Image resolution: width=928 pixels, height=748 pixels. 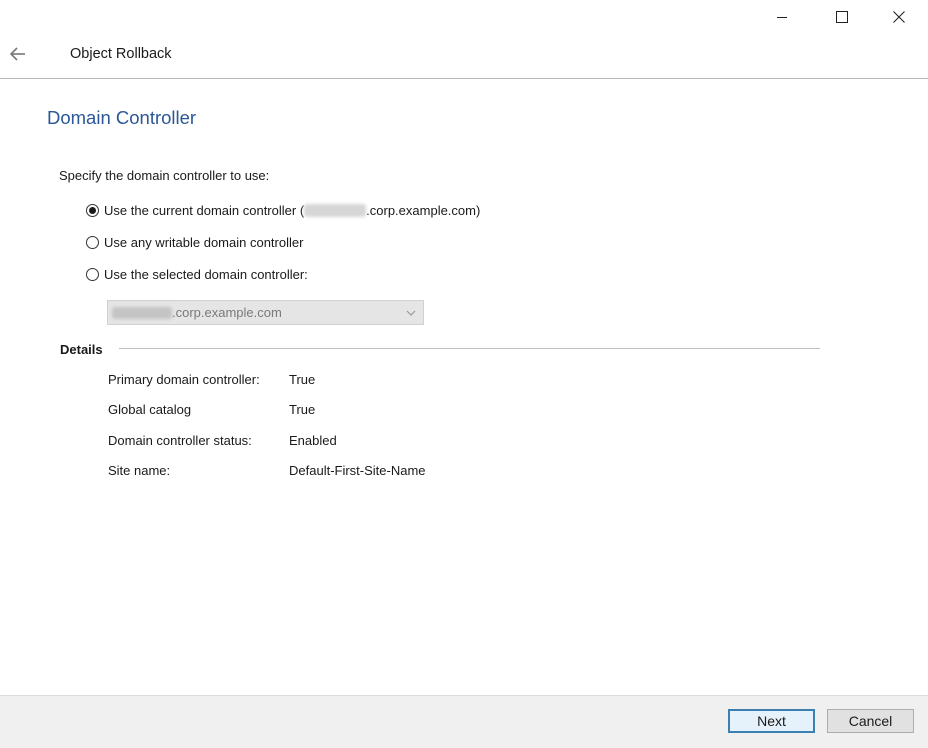 What do you see at coordinates (164, 175) in the screenshot?
I see `dc-prompt: Specify the domain controller to use:` at bounding box center [164, 175].